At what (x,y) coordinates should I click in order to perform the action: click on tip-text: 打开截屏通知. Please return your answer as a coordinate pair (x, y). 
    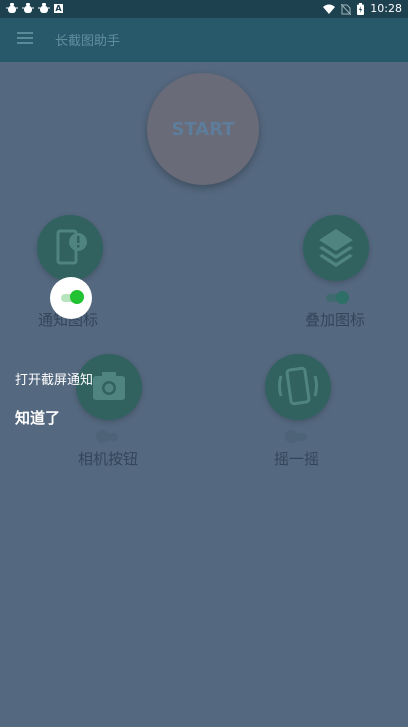
    Looking at the image, I should click on (54, 380).